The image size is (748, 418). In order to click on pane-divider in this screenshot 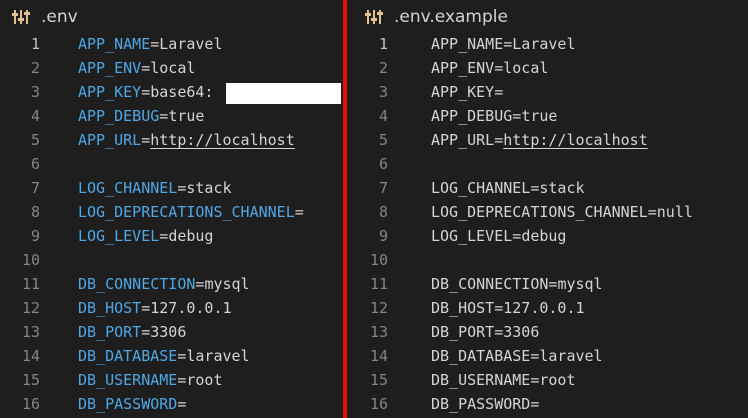, I will do `click(345, 209)`.